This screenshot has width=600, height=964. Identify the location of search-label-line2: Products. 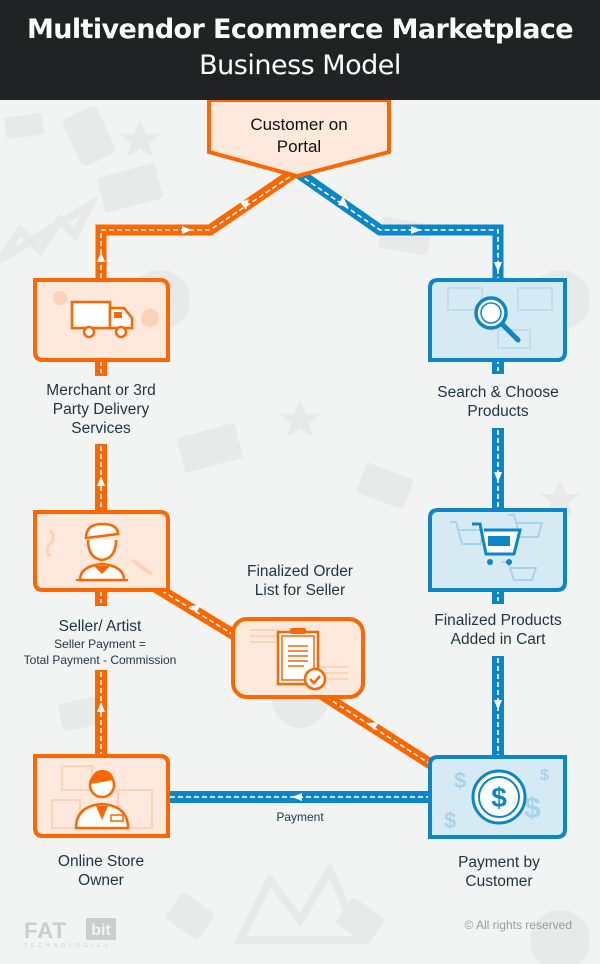
(498, 411).